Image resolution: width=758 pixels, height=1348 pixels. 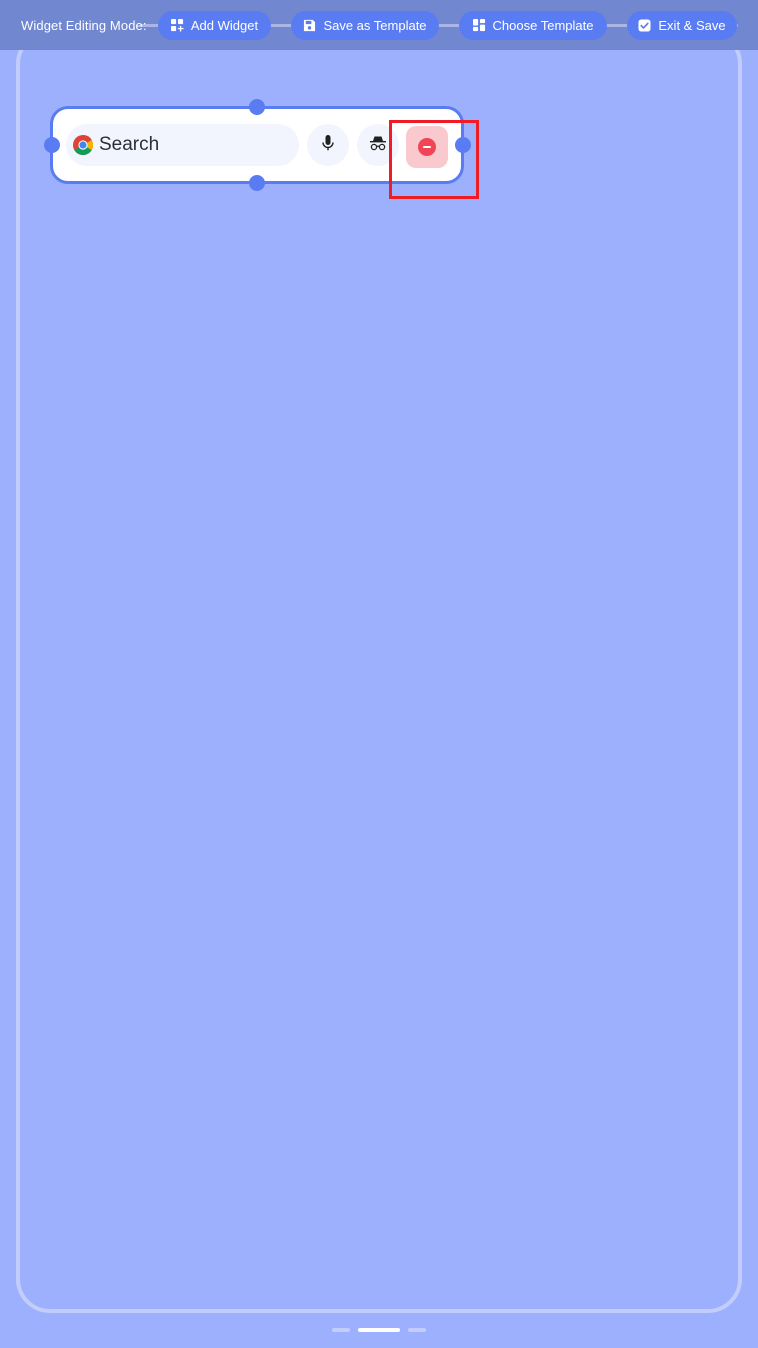 I want to click on check-square-icon, so click(x=644, y=25).